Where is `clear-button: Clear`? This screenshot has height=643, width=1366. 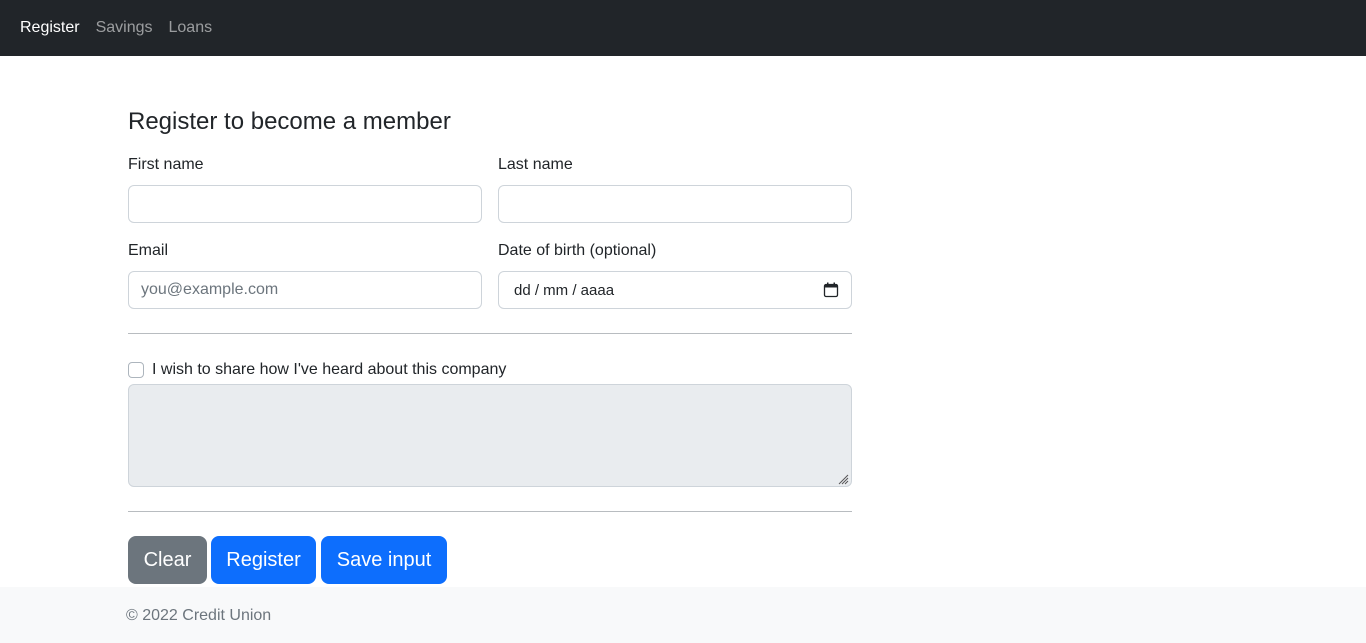 clear-button: Clear is located at coordinates (167, 560).